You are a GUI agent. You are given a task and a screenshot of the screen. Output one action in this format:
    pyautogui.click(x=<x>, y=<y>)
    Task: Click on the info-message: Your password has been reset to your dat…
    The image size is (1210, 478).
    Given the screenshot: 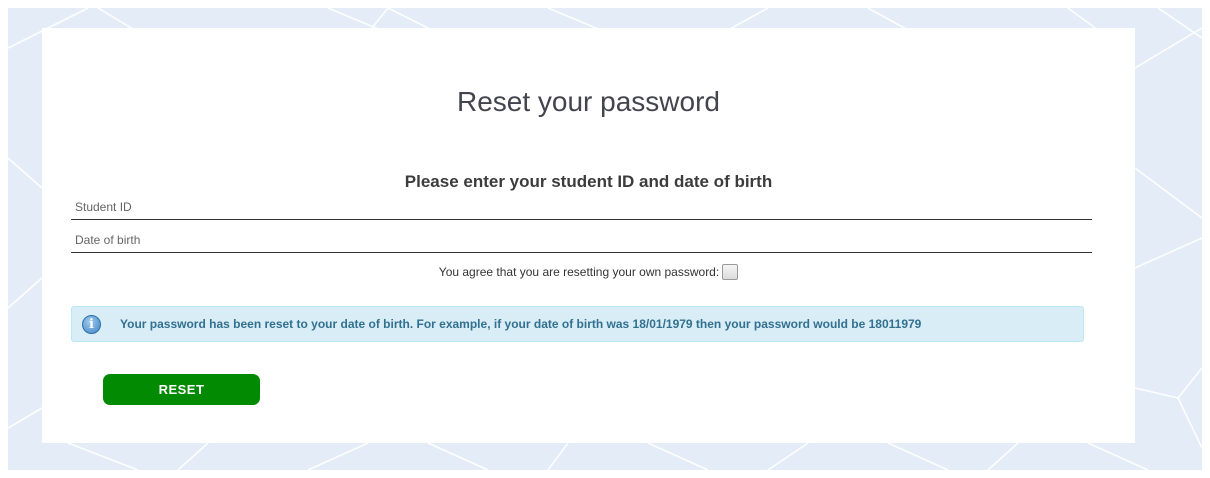 What is the action you would take?
    pyautogui.click(x=521, y=324)
    